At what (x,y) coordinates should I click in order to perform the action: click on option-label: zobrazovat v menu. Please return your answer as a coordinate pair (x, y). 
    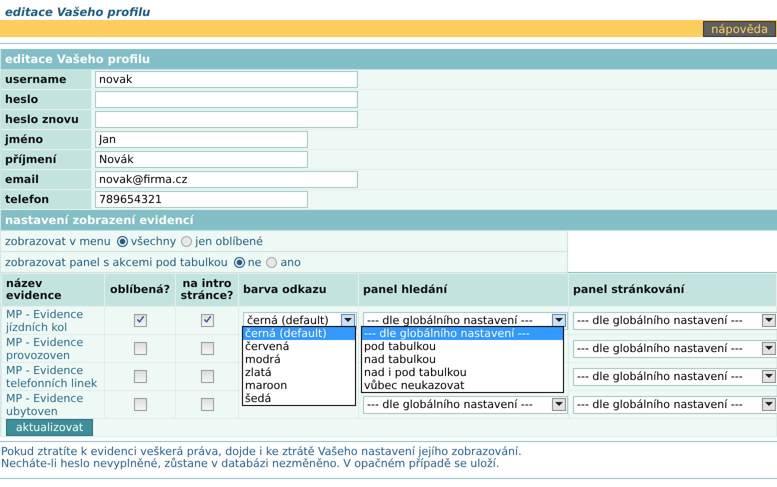
    Looking at the image, I should click on (58, 241).